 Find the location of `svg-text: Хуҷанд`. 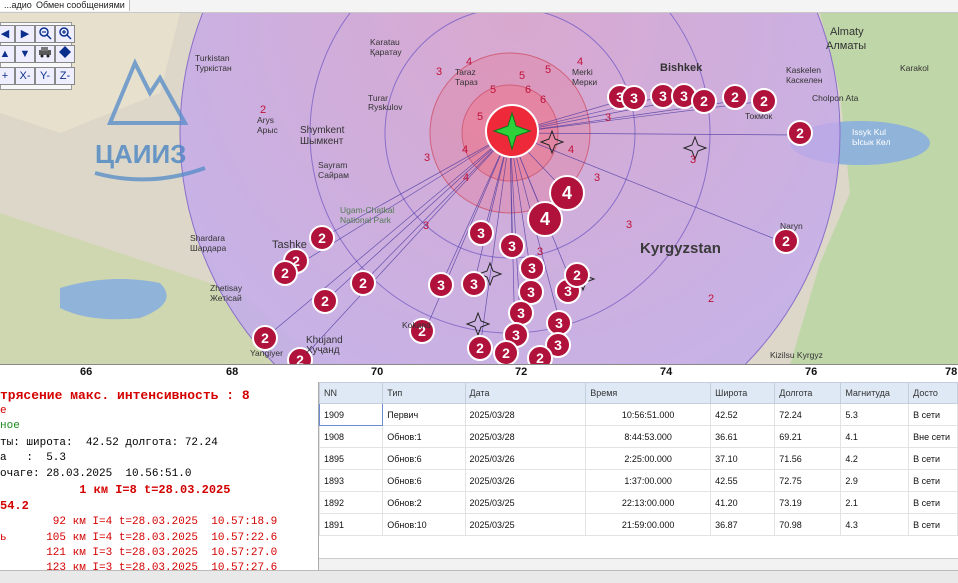

svg-text: Хуҷанд is located at coordinates (323, 350).